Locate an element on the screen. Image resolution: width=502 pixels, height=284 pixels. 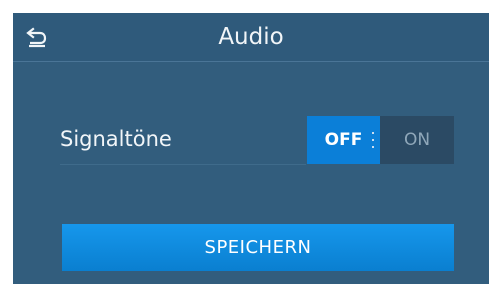
signal-tones-setting: Signaltöne OFF ON is located at coordinates (257, 139).